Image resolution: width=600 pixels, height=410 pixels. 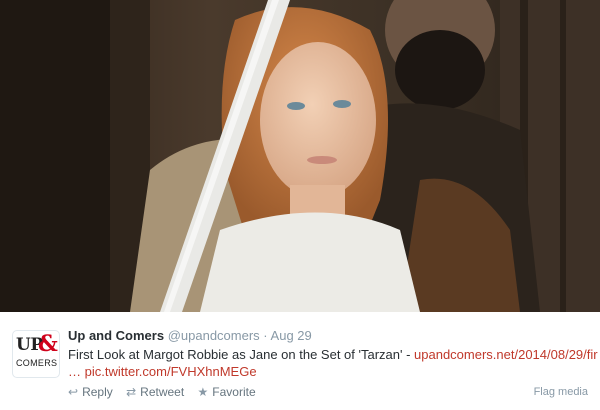 I want to click on tweet-actions: ↩ Reply ⇄ Retweet ★ Favorite, so click(x=167, y=392).